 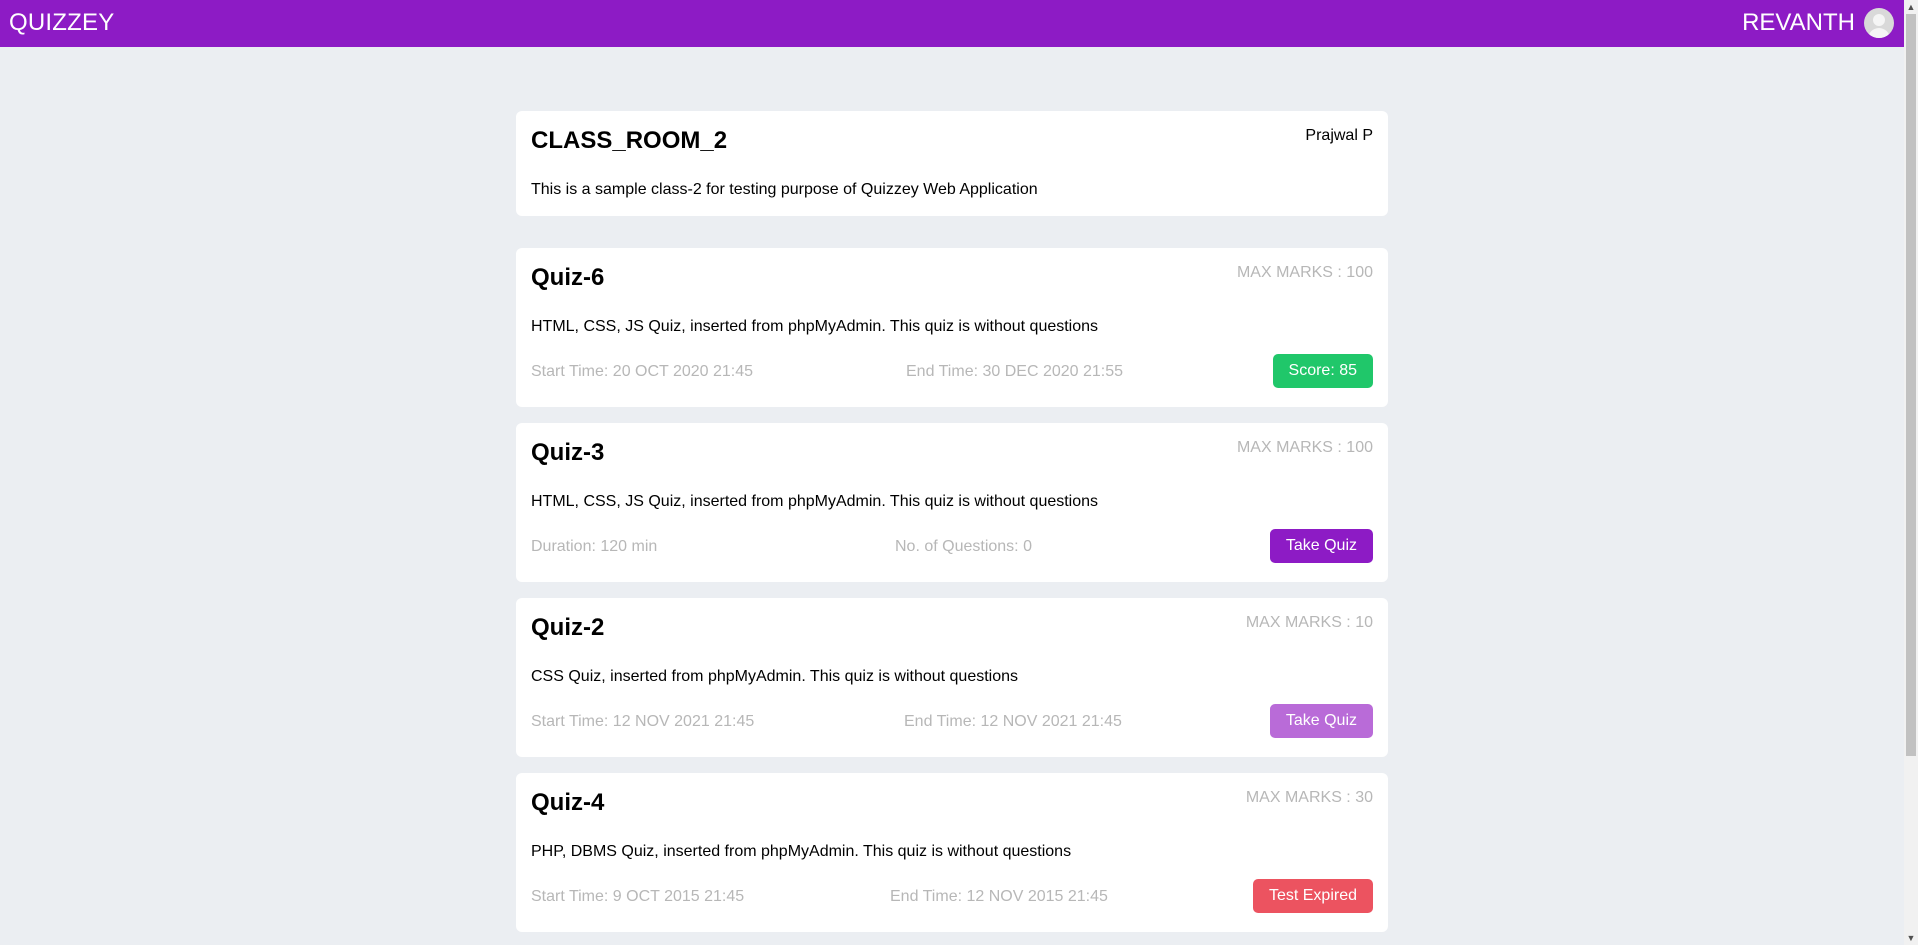 What do you see at coordinates (629, 140) in the screenshot?
I see `classroom-title: CLASS_ROOM_2` at bounding box center [629, 140].